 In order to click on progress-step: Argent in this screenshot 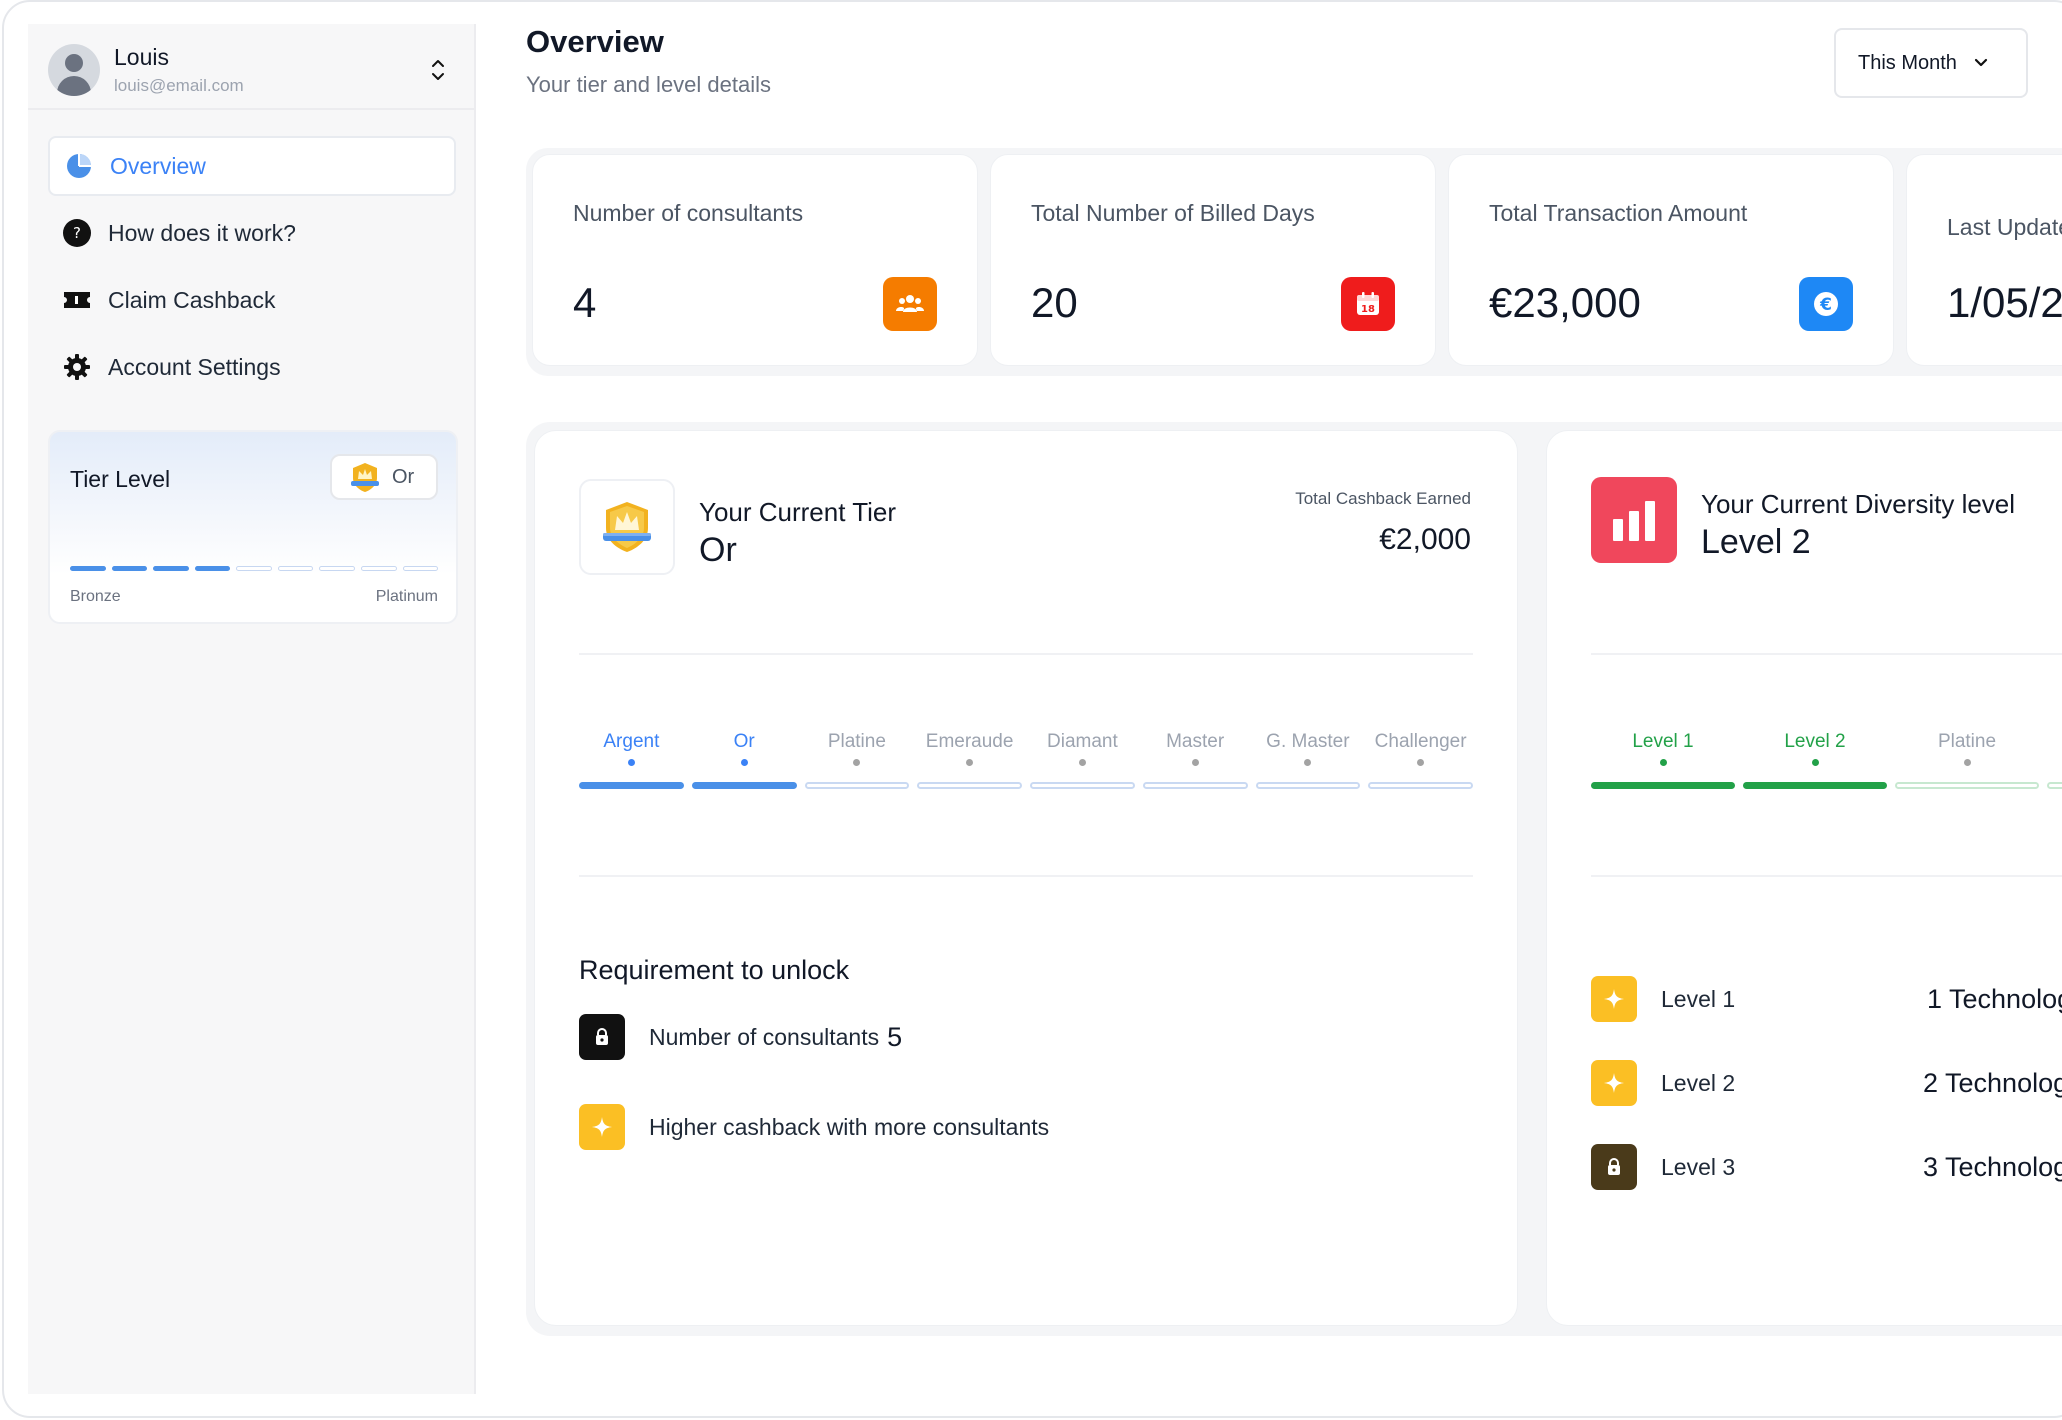, I will do `click(631, 760)`.